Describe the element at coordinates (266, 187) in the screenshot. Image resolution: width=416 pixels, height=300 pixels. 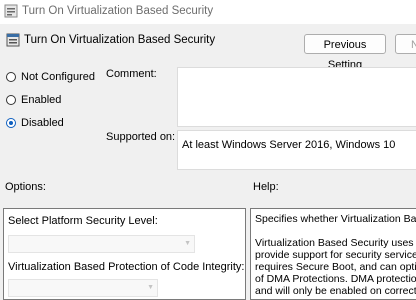
I see `help-heading: Help:` at that location.